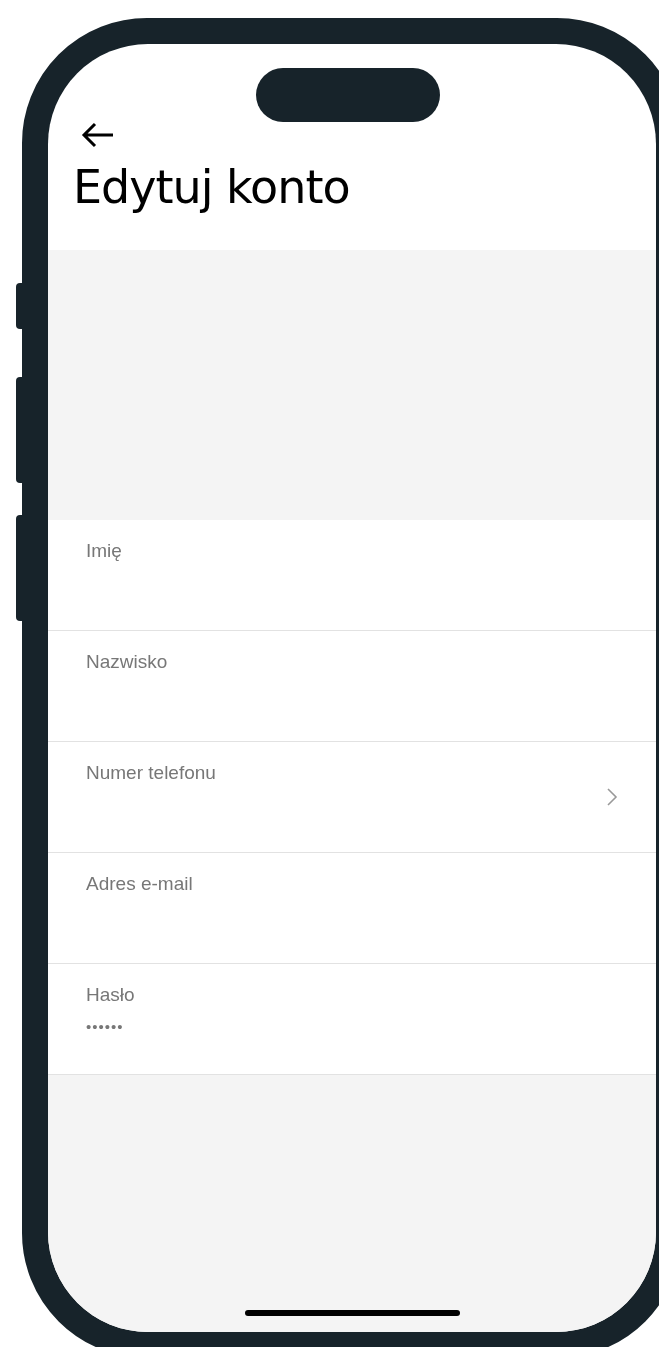 This screenshot has width=659, height=1347. I want to click on field-label: Imię, so click(104, 551).